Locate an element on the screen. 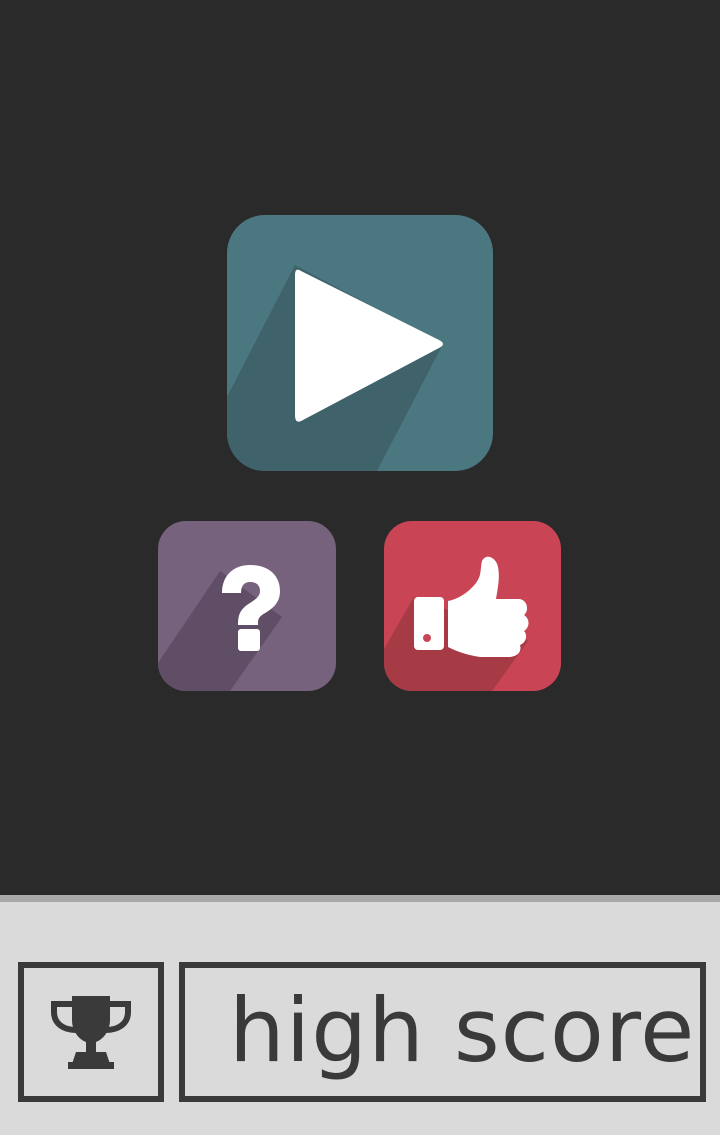  high-score-label: high score is located at coordinates (462, 1030).